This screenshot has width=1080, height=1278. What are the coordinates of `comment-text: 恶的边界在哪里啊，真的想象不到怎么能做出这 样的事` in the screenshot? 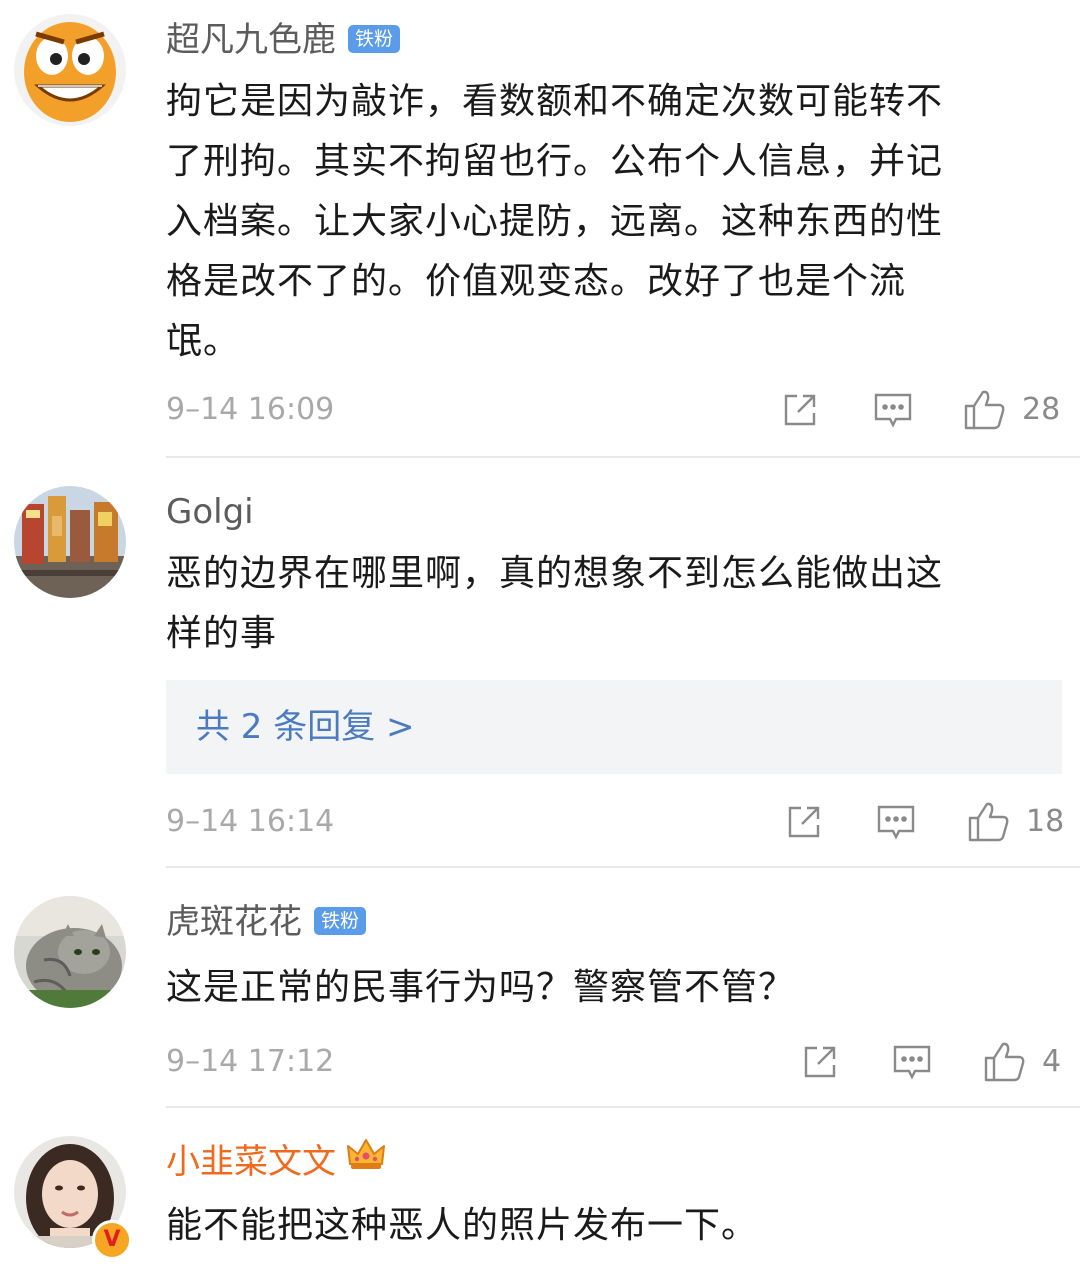 It's located at (606, 604).